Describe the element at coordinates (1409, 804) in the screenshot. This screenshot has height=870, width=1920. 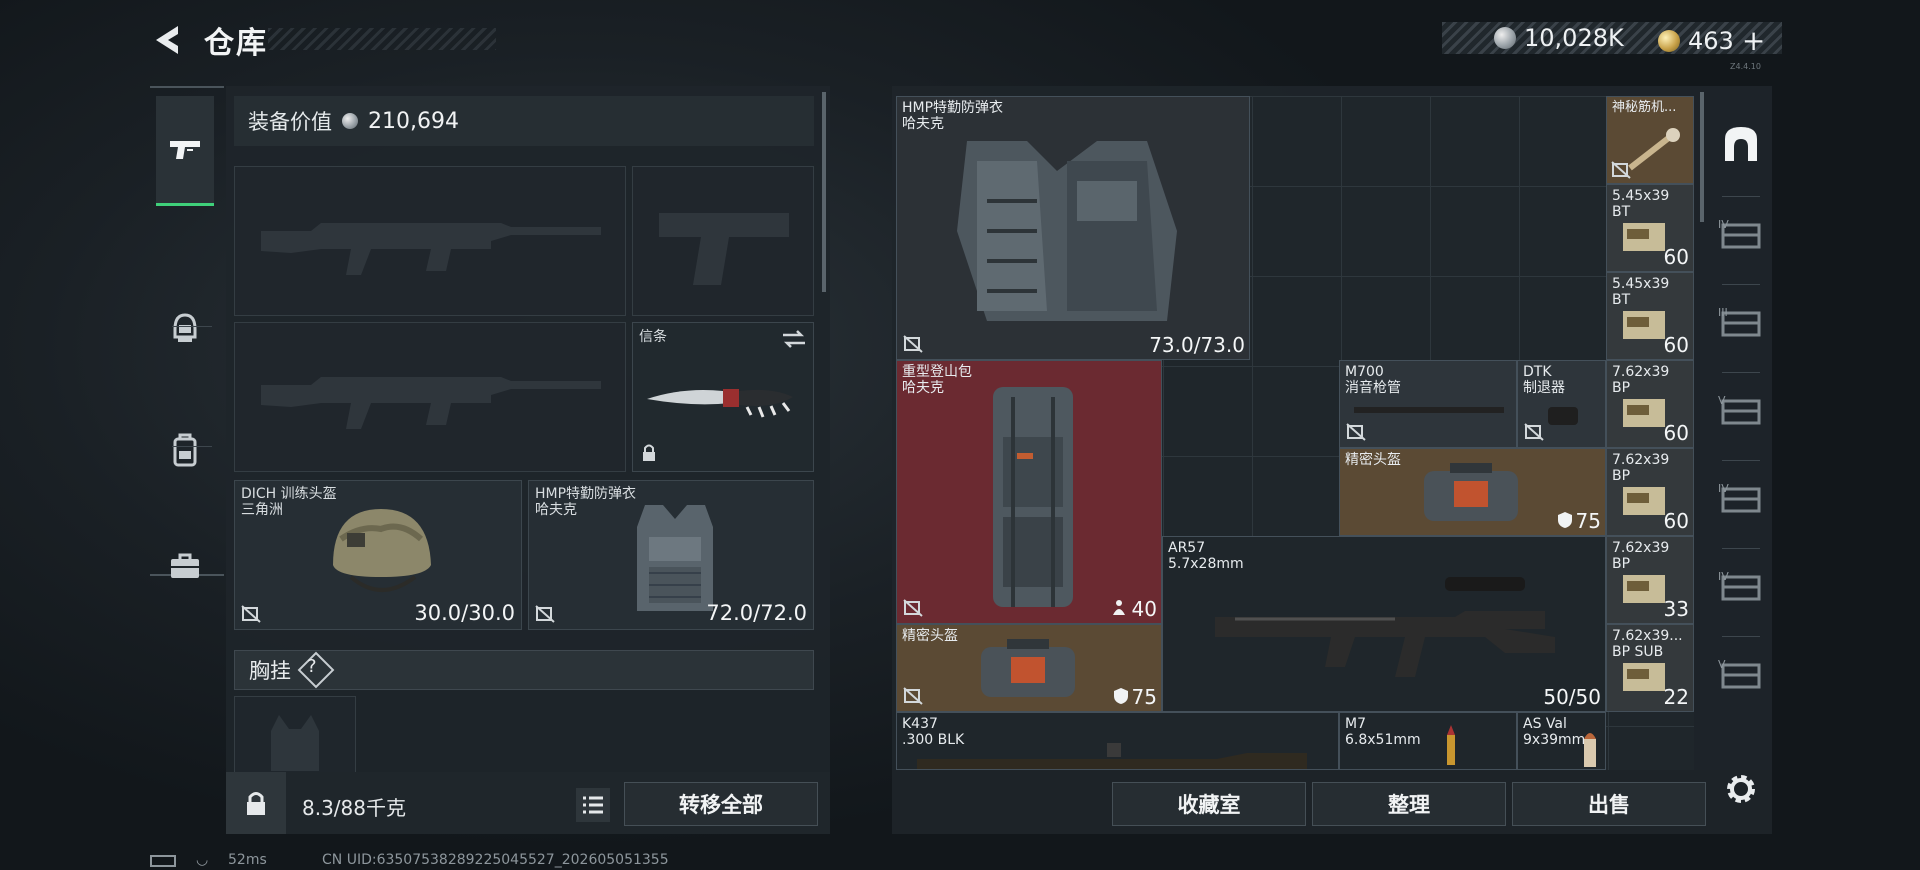
I see `sort-button: 整理` at that location.